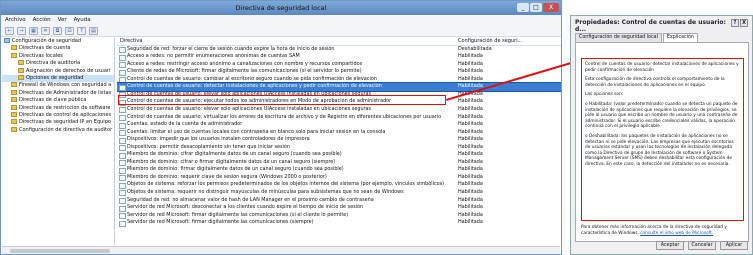 This screenshot has height=255, width=753. I want to click on tree-item: Configuración de directiva de auditor, so click(58, 130).